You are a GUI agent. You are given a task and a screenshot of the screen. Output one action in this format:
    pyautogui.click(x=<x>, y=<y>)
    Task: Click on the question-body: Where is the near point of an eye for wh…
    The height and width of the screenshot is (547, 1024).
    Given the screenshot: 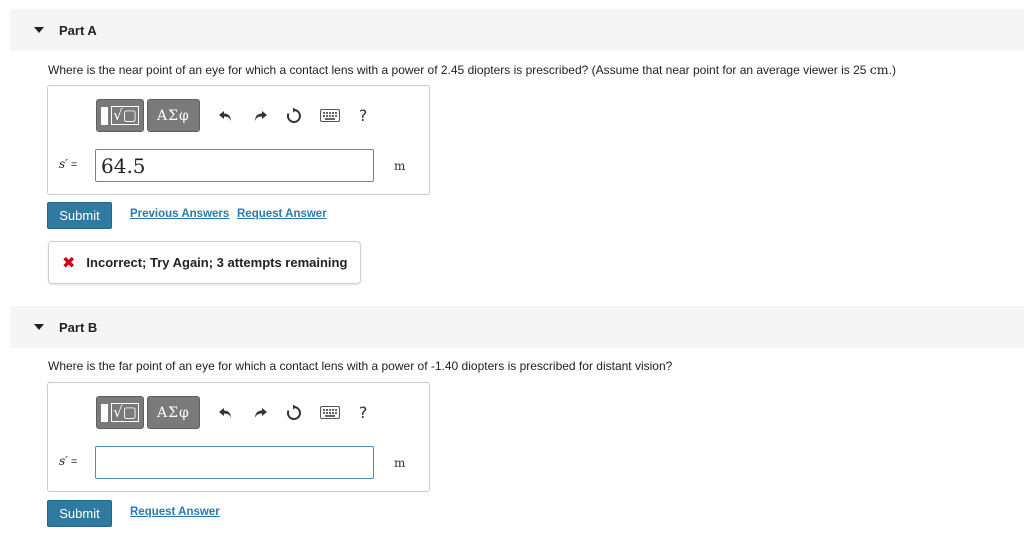 What is the action you would take?
    pyautogui.click(x=459, y=70)
    